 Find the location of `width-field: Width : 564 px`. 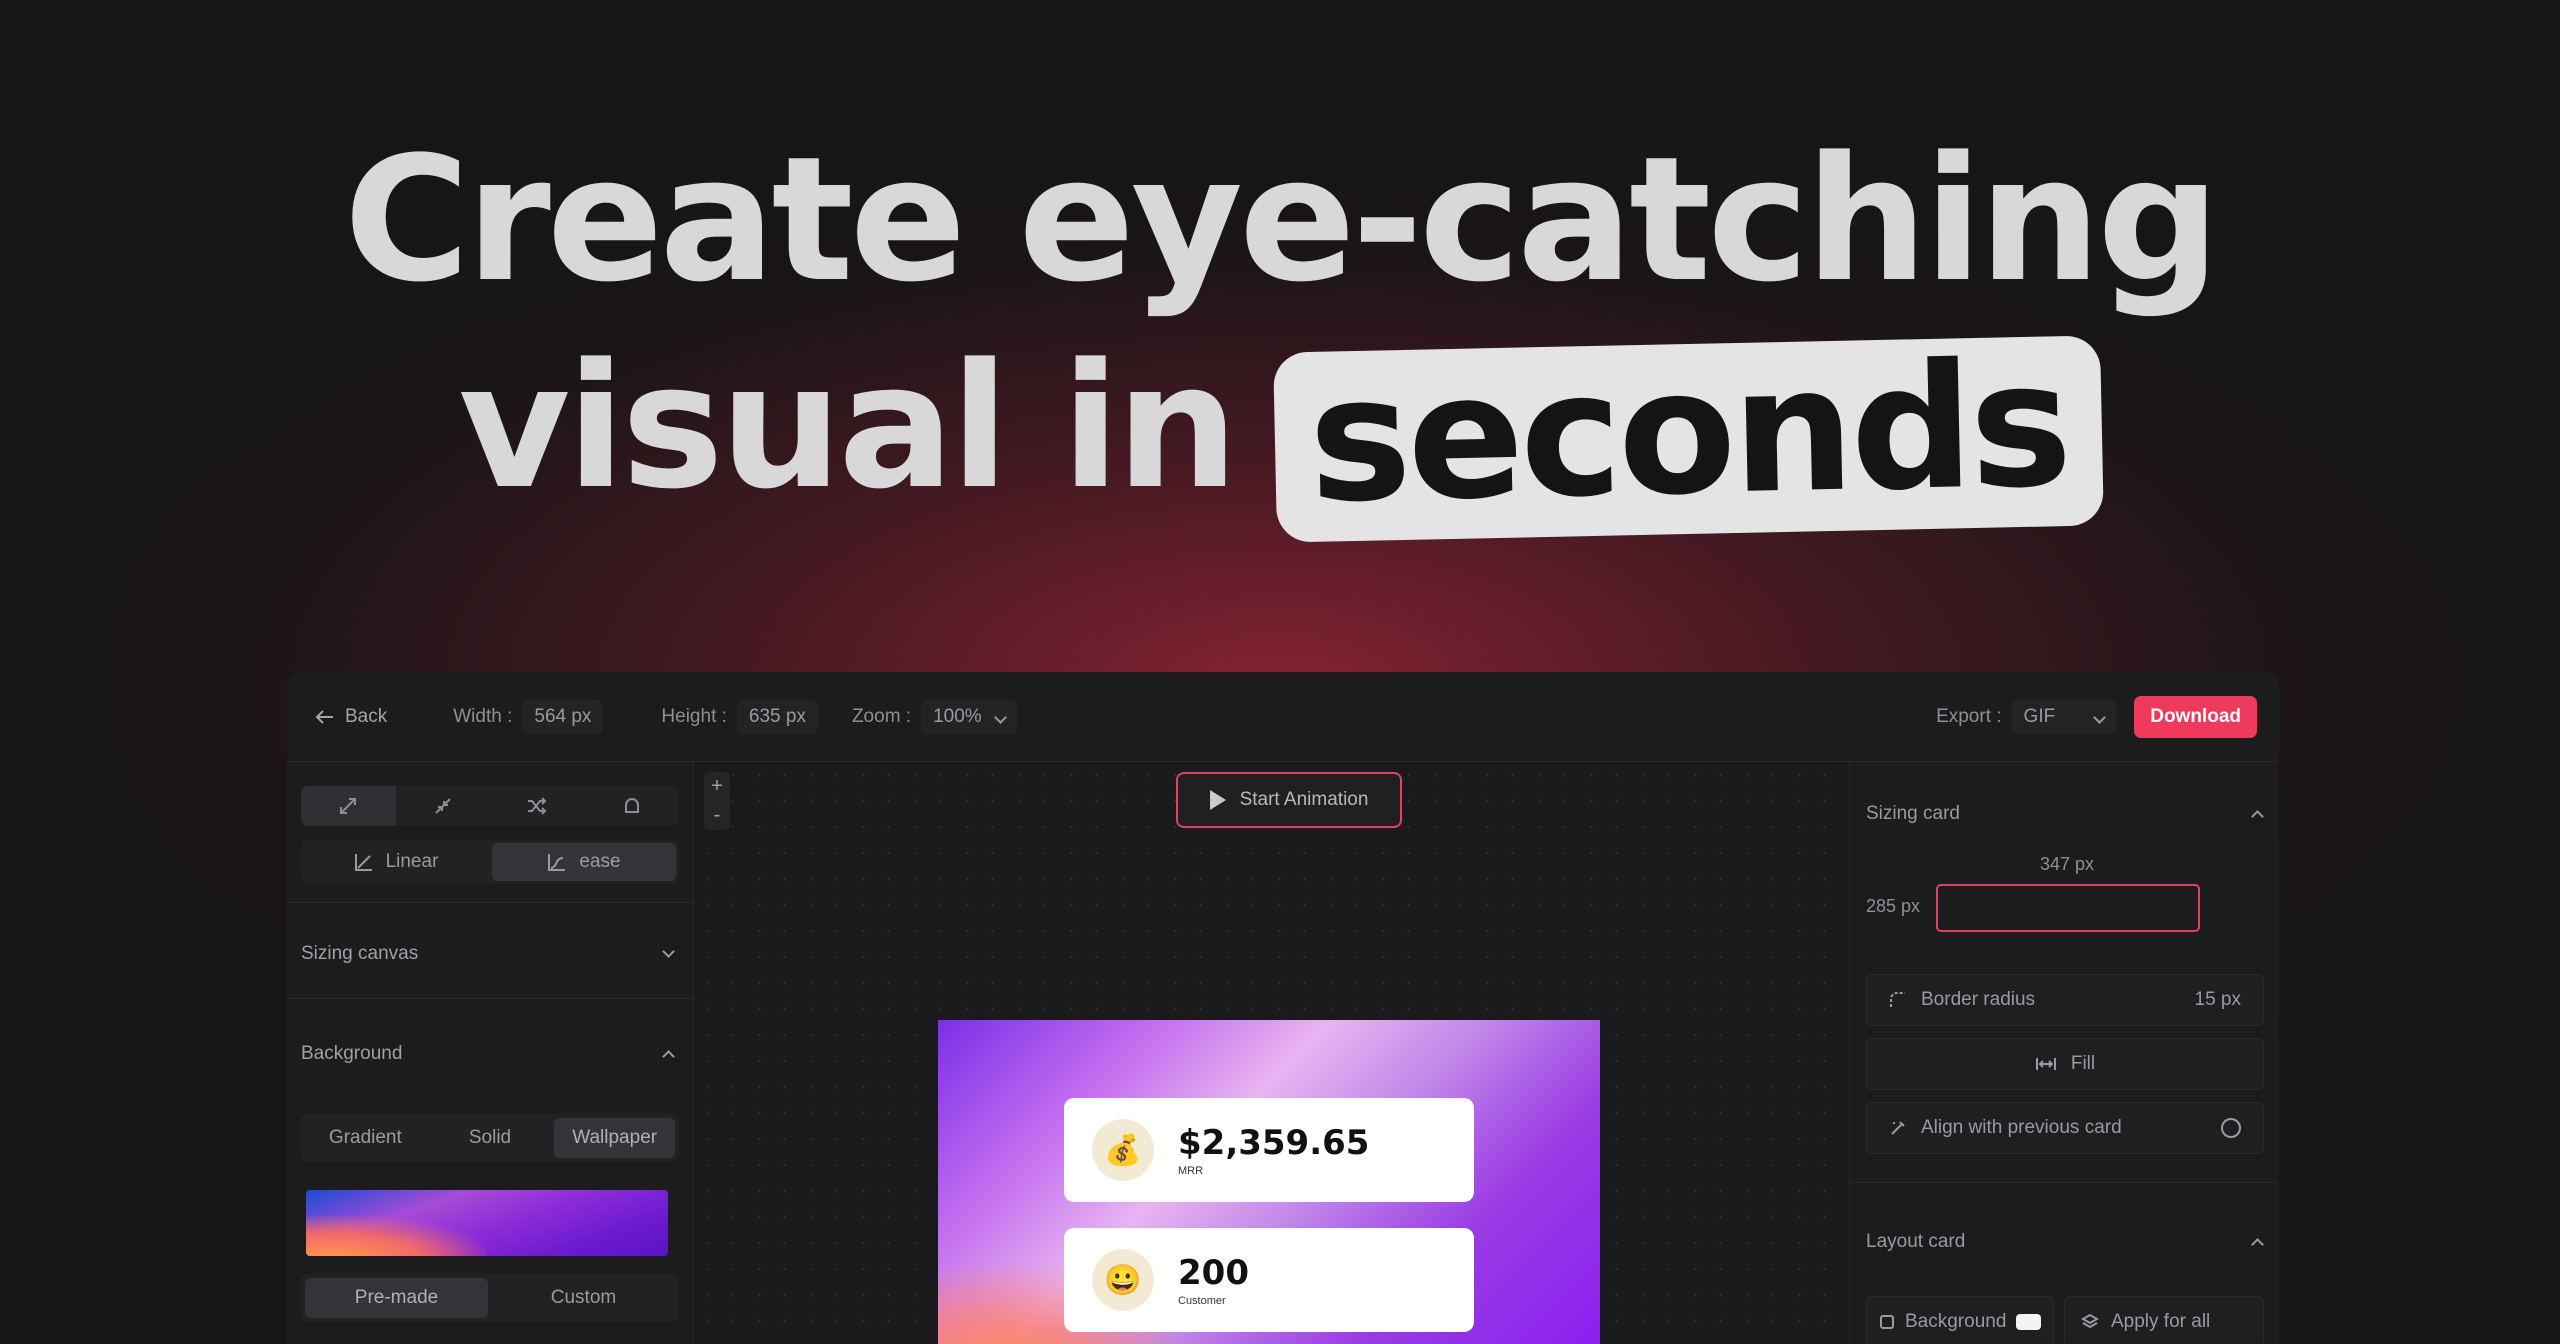

width-field: Width : 564 px is located at coordinates (528, 716).